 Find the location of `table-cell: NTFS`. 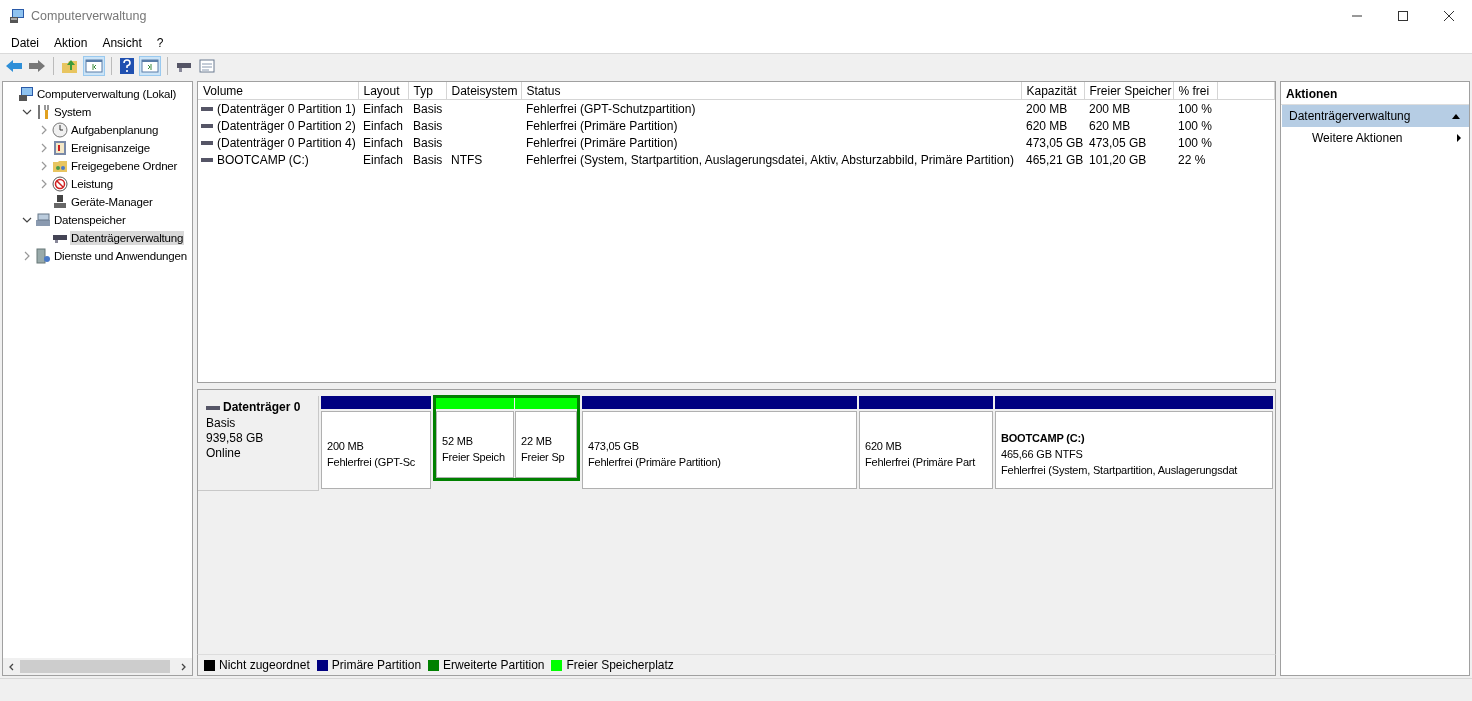

table-cell: NTFS is located at coordinates (467, 159).